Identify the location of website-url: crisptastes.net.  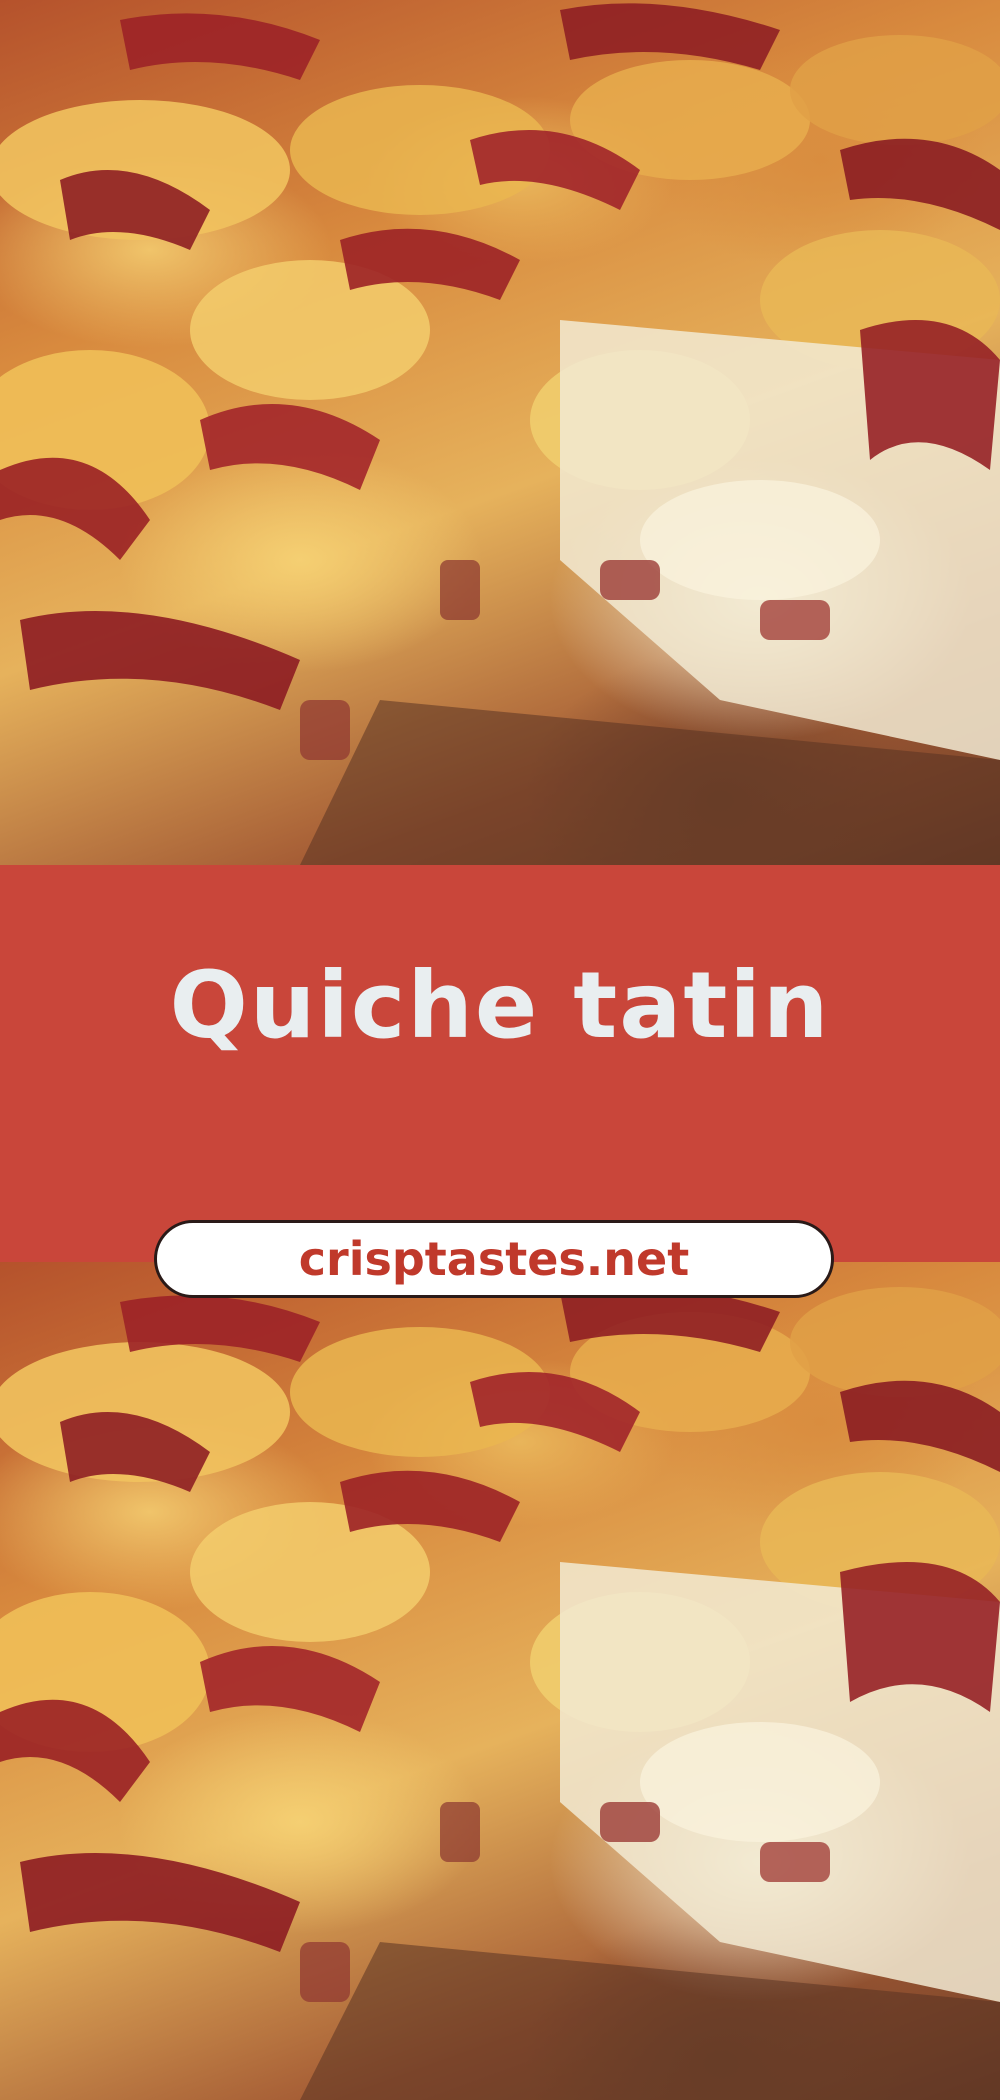
(494, 1259).